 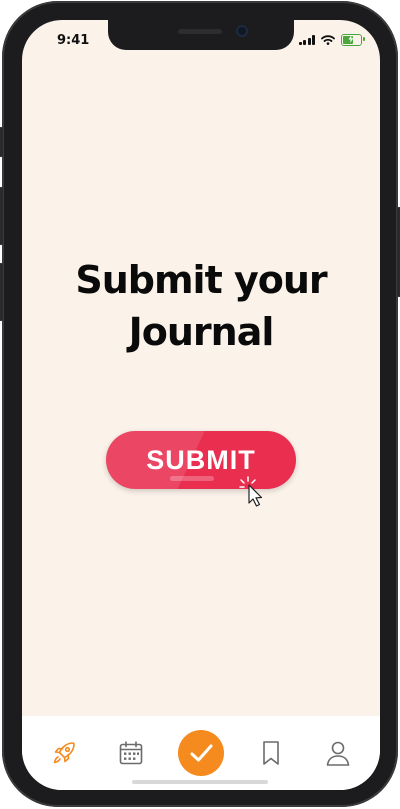 I want to click on wifi-icon, so click(x=328, y=40).